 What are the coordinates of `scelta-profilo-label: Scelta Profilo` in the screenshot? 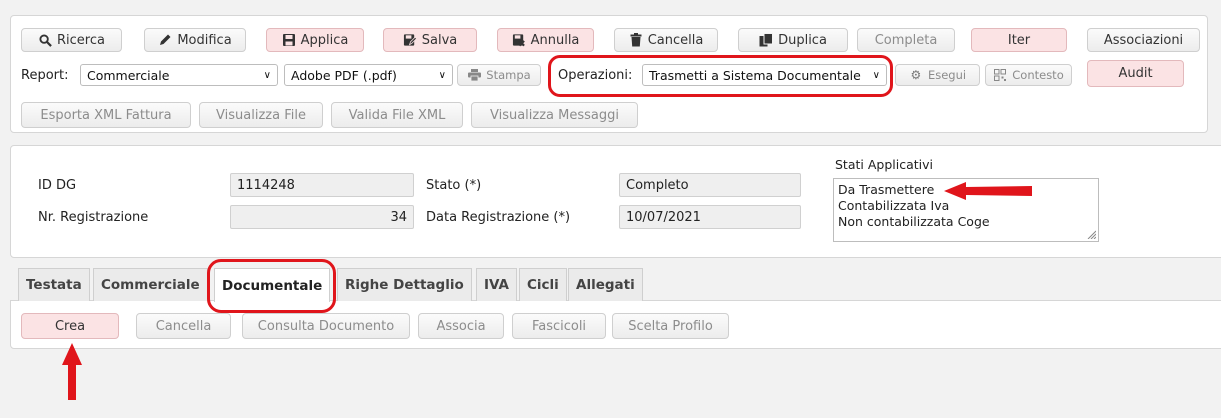 It's located at (670, 326).